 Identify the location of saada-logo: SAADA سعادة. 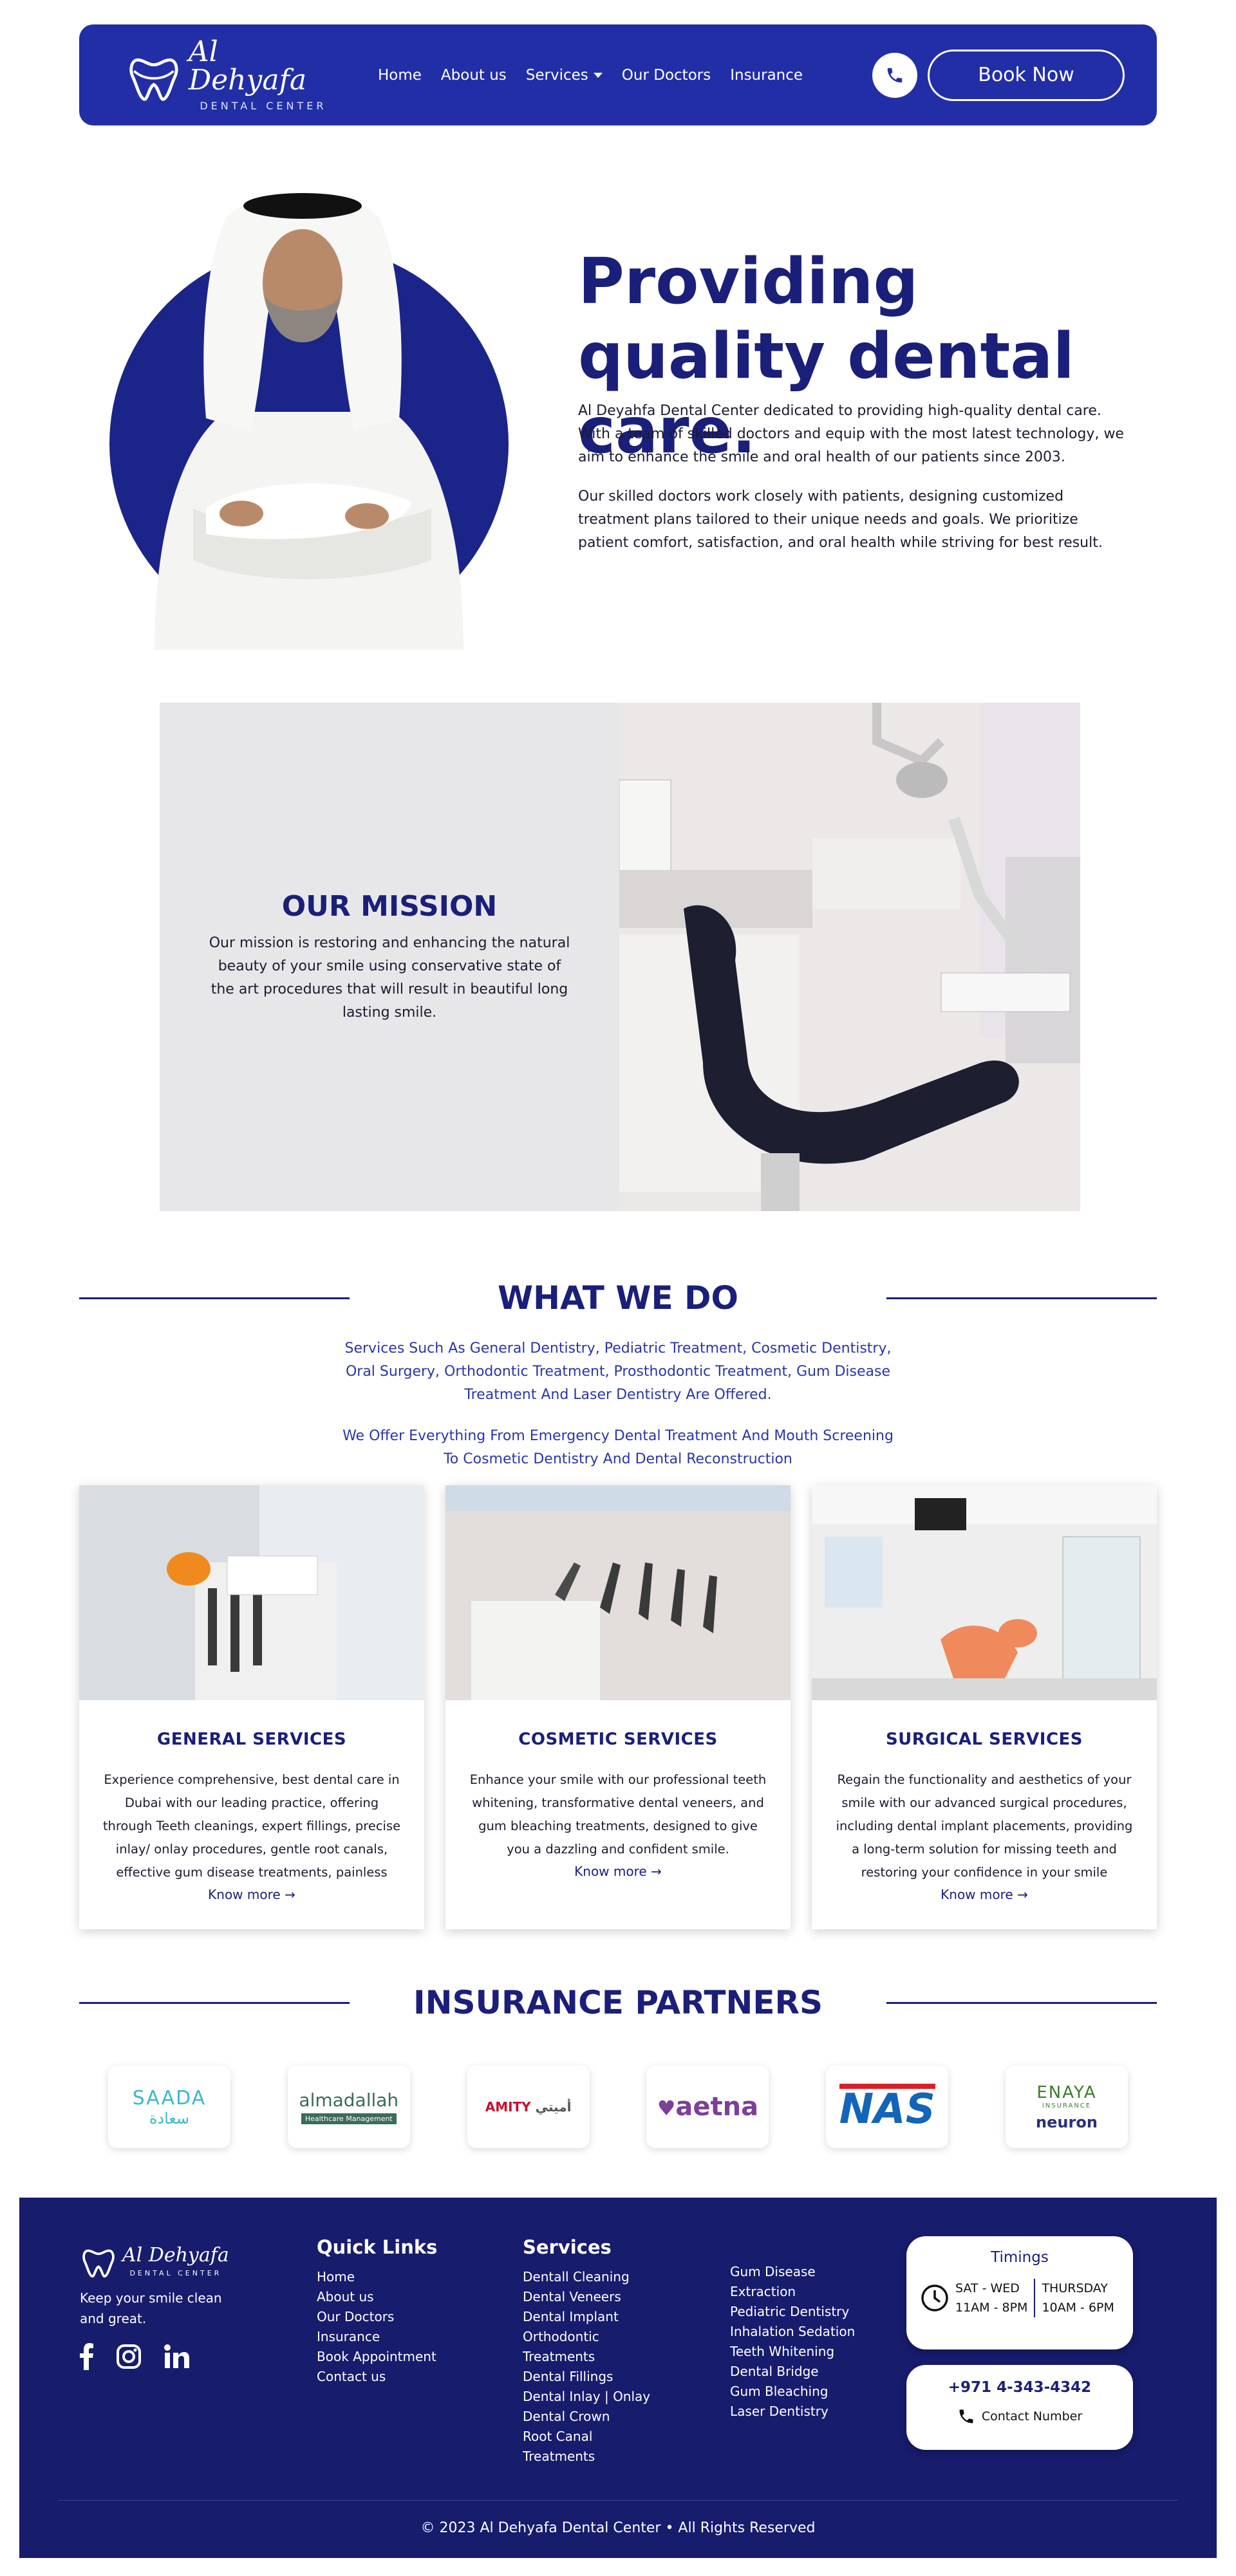
(169, 2107).